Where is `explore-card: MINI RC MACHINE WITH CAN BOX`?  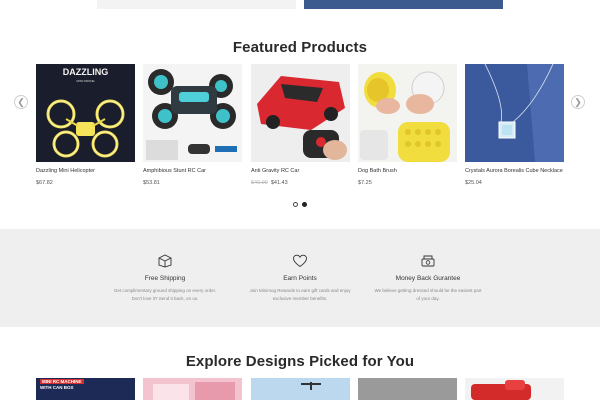
explore-card: MINI RC MACHINE WITH CAN BOX is located at coordinates (85, 389).